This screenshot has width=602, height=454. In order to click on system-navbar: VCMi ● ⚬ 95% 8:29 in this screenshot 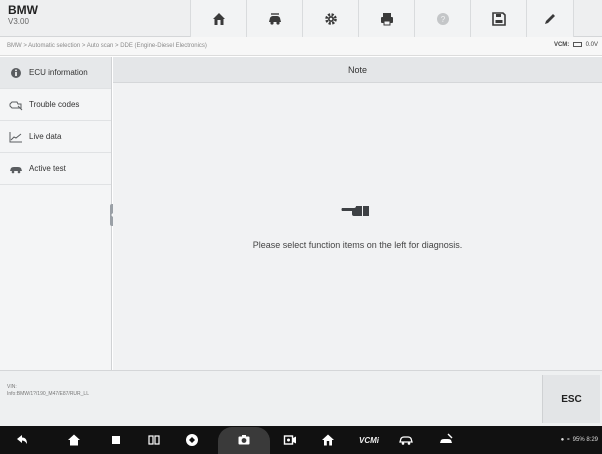, I will do `click(301, 440)`.